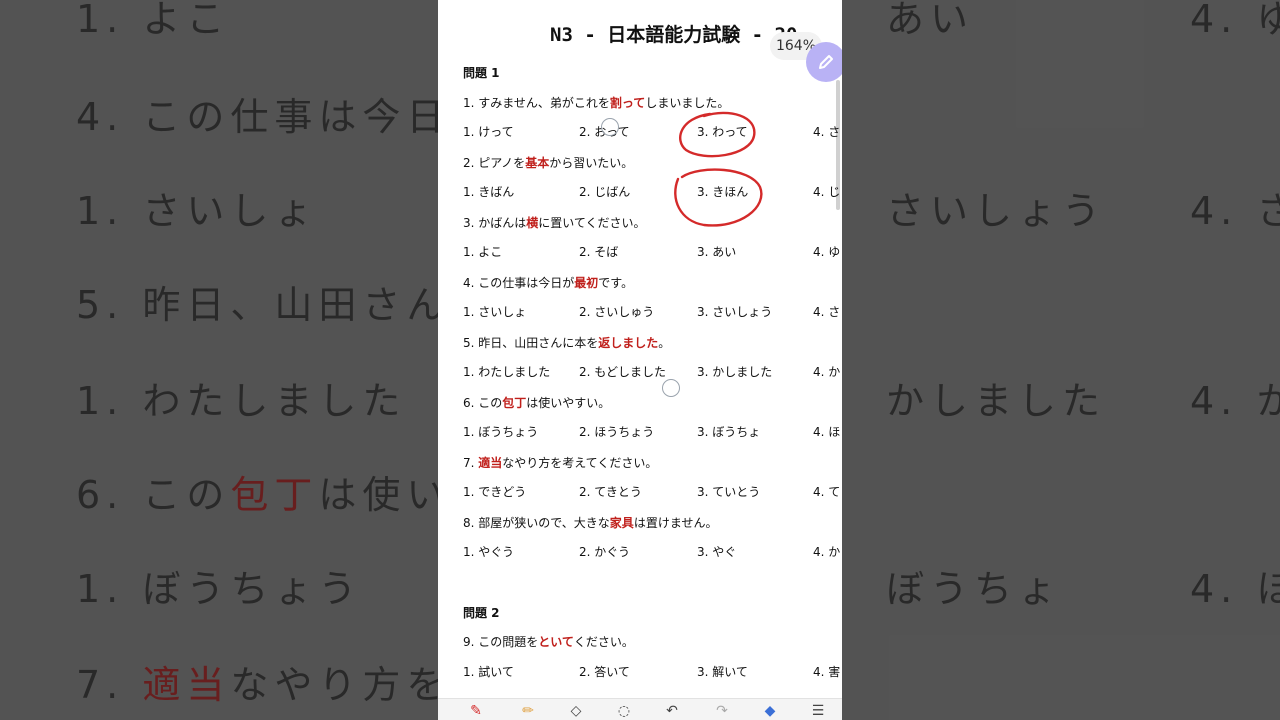  Describe the element at coordinates (722, 711) in the screenshot. I see `redo-icon: ↷` at that location.